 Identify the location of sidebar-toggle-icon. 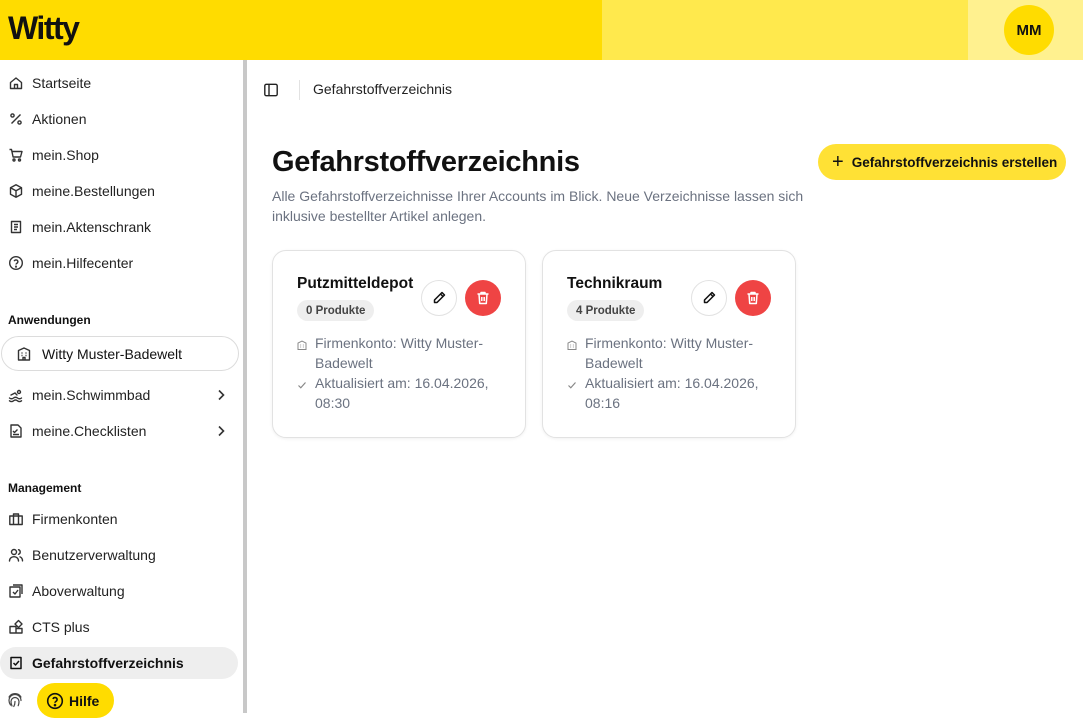
(271, 90).